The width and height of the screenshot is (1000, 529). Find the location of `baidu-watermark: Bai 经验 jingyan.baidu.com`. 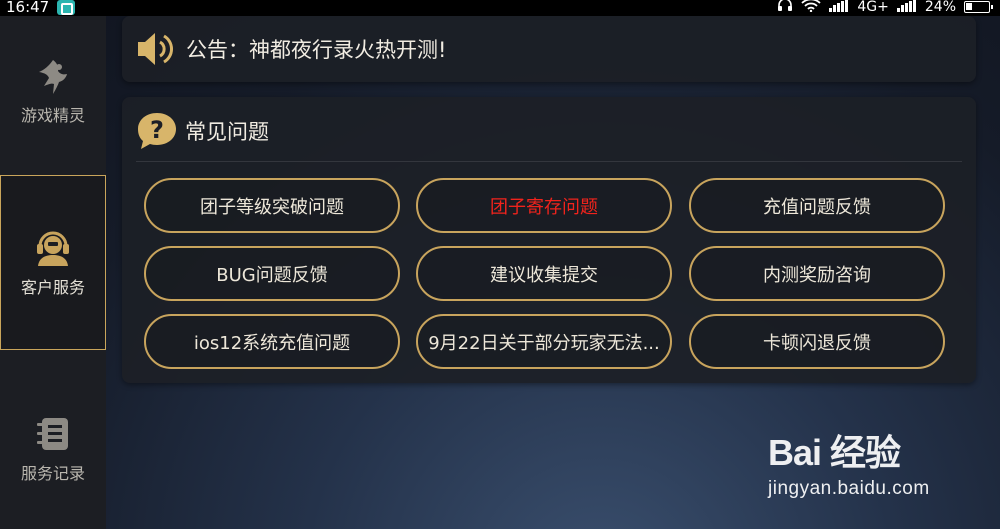

baidu-watermark: Bai 经验 jingyan.baidu.com is located at coordinates (849, 462).